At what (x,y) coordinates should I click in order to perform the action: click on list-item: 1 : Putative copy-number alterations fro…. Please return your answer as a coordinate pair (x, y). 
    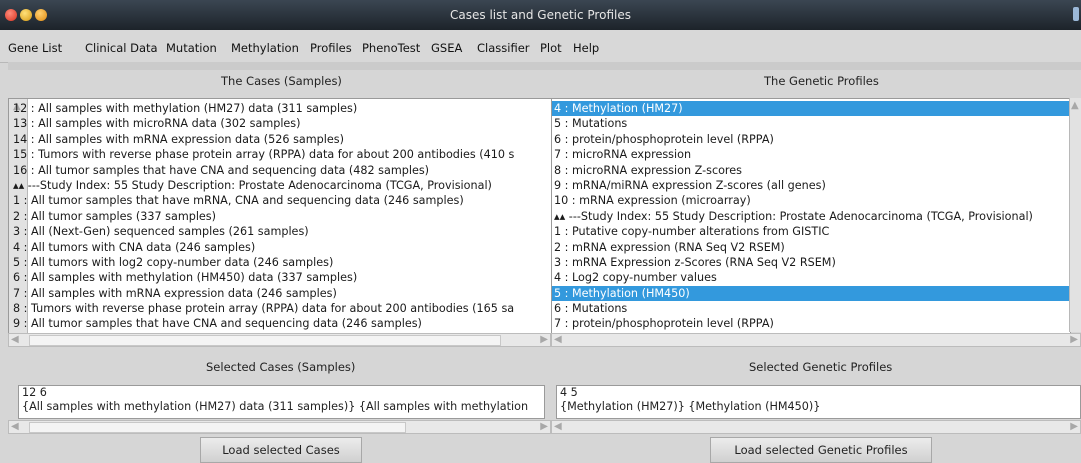
    Looking at the image, I should click on (811, 231).